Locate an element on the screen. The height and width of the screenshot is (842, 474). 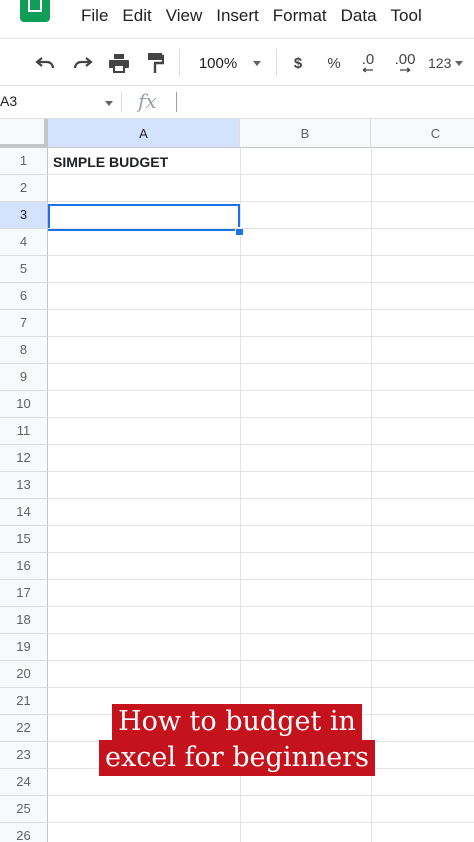
decrease-decimal-button: .0 is located at coordinates (368, 63).